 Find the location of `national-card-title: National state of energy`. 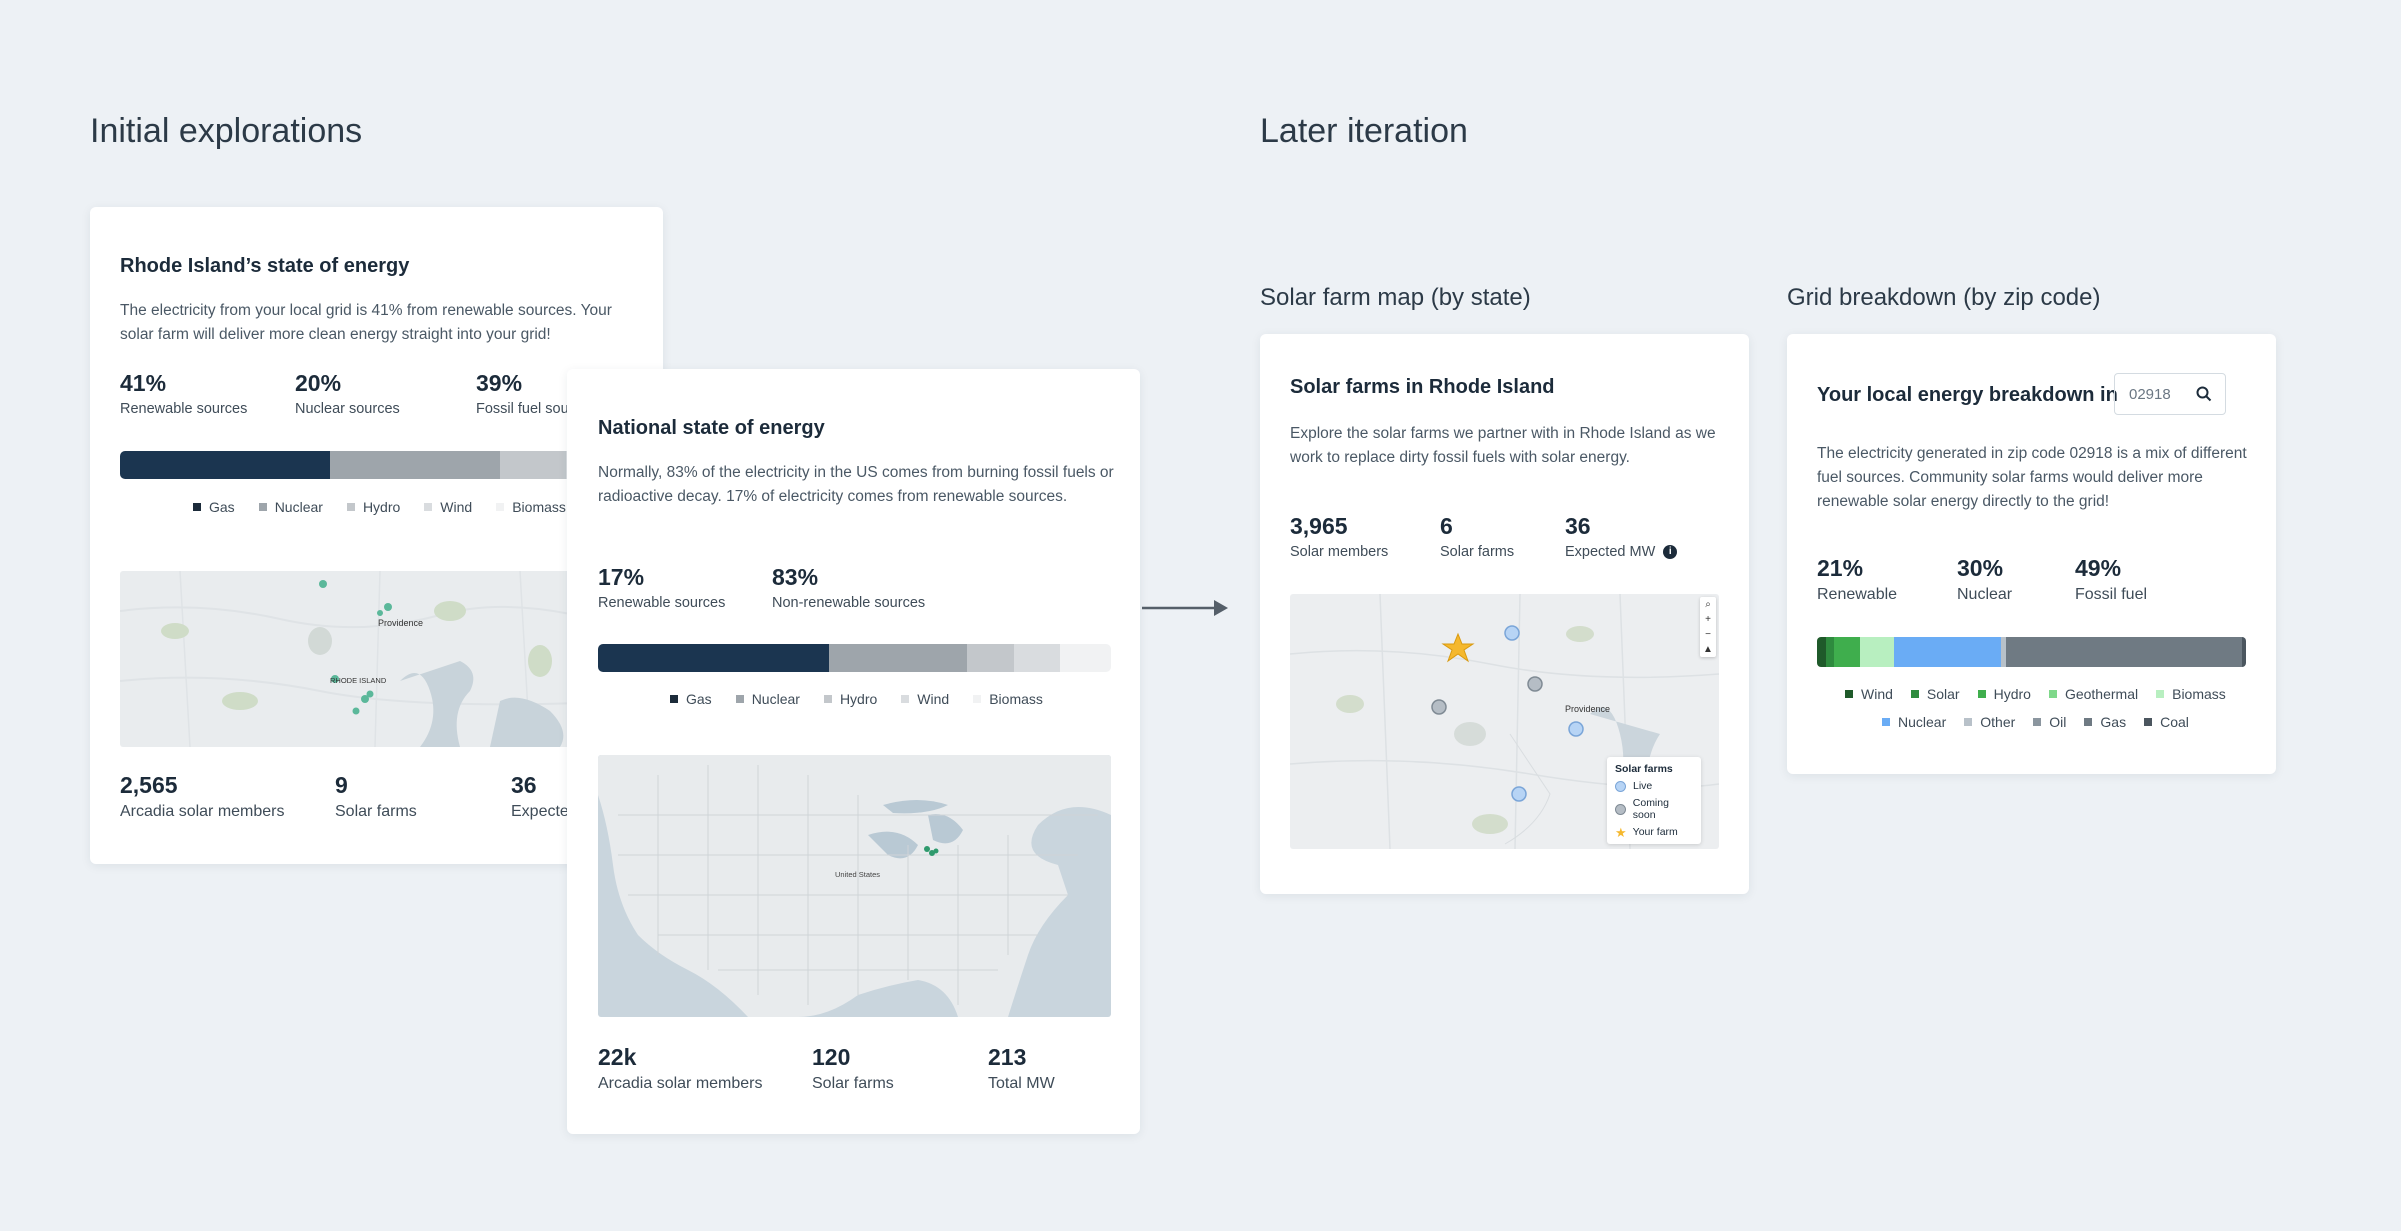

national-card-title: National state of energy is located at coordinates (711, 428).